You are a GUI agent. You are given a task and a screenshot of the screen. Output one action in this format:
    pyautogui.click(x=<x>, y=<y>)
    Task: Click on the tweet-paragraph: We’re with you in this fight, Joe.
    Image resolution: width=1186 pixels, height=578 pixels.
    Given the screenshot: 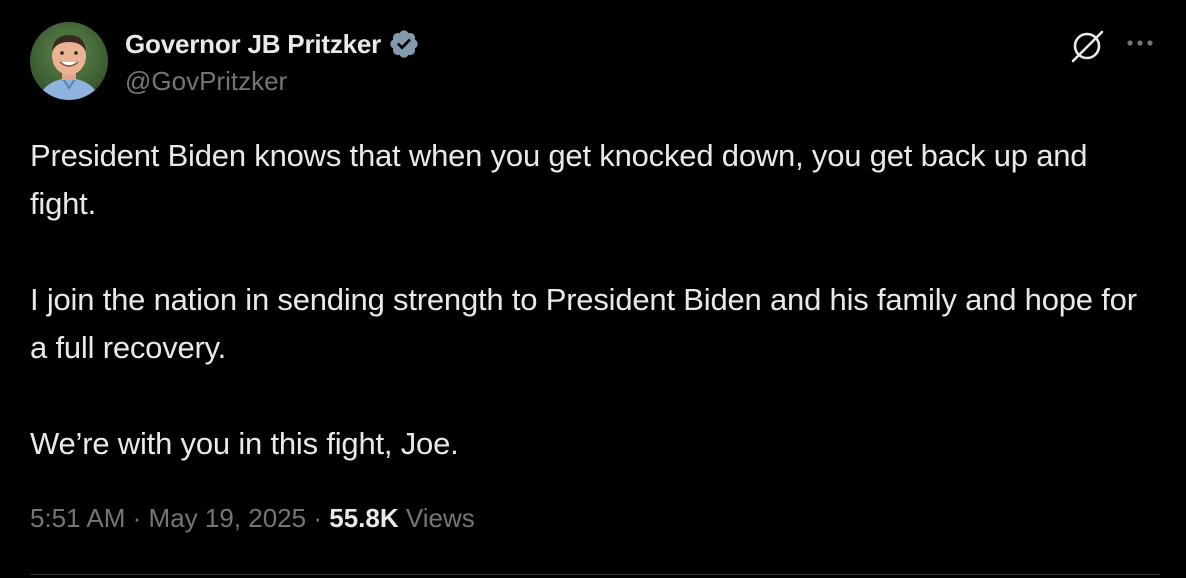 What is the action you would take?
    pyautogui.click(x=244, y=443)
    